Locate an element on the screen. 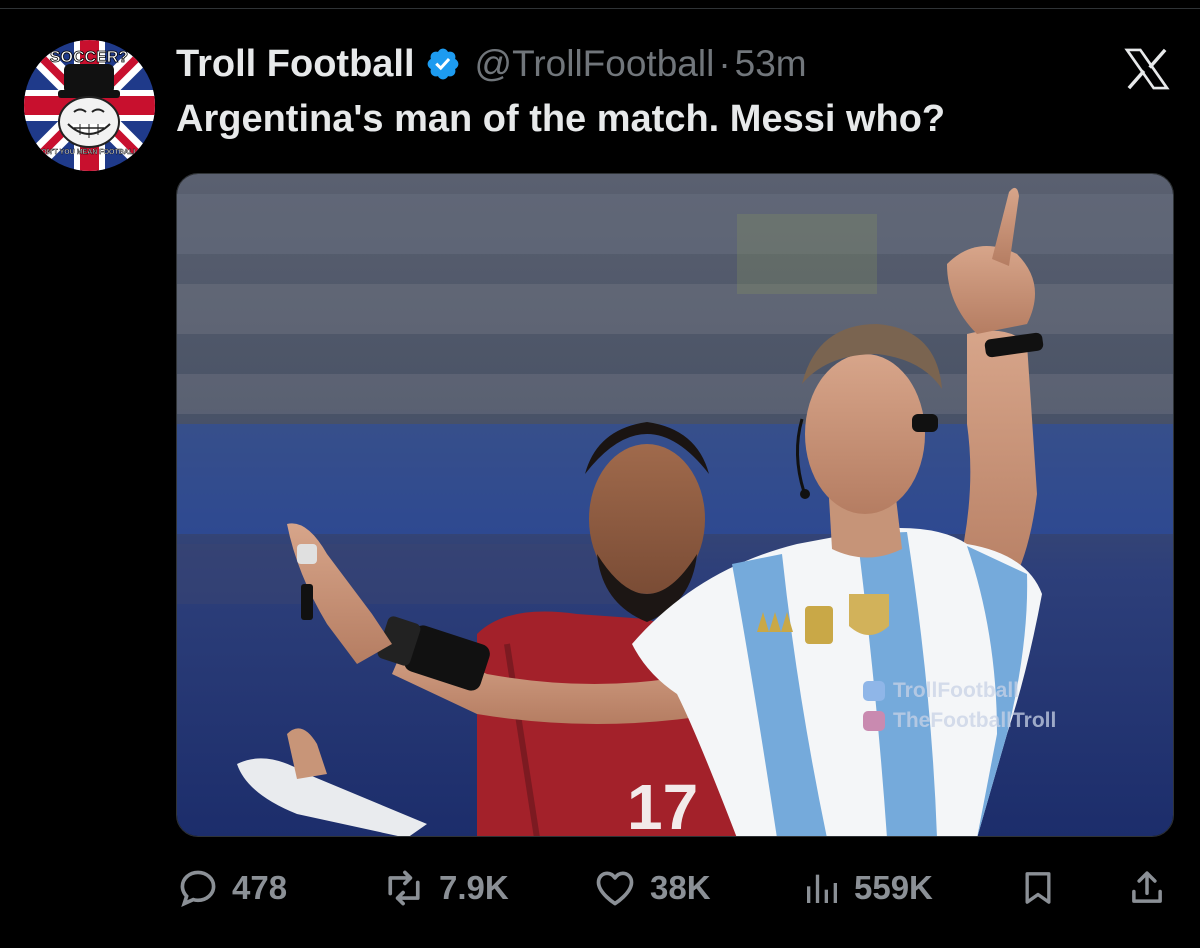 This screenshot has width=1200, height=948. avatar-bottom-text: DON'T YOU MEAN FOOTBALL? is located at coordinates (88, 152).